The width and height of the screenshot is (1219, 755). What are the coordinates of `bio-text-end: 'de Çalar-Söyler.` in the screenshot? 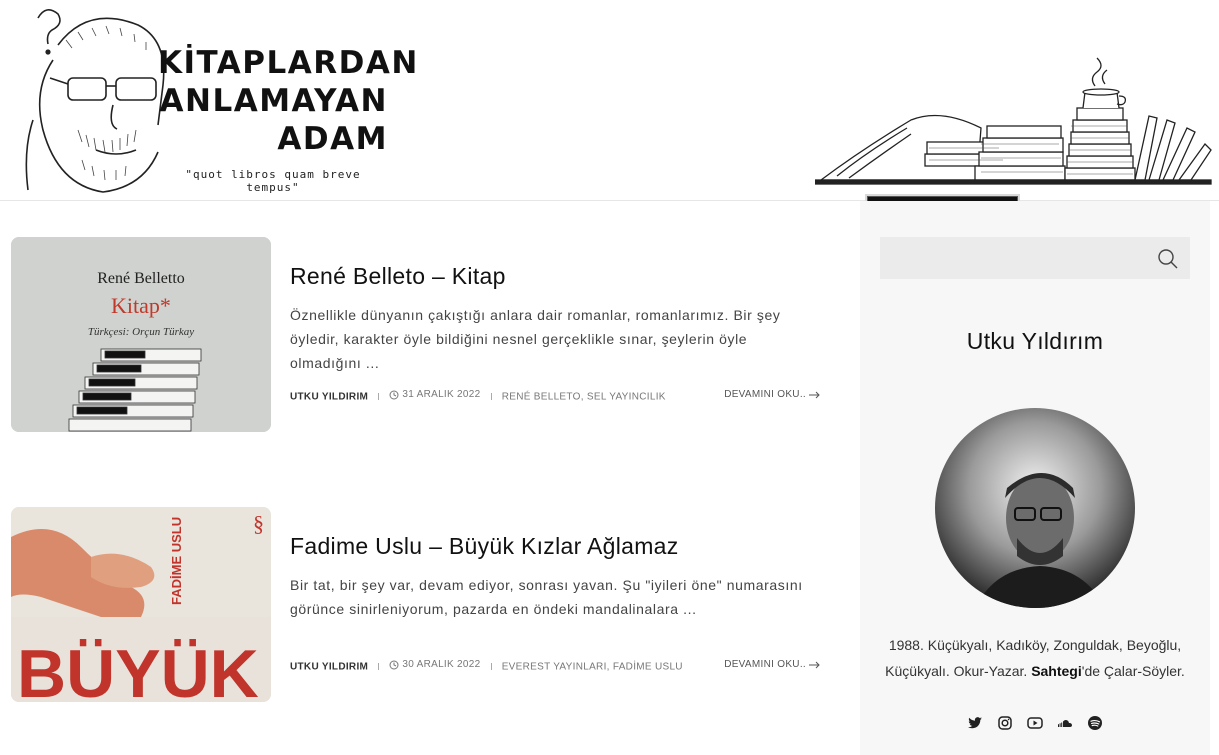 It's located at (1133, 670).